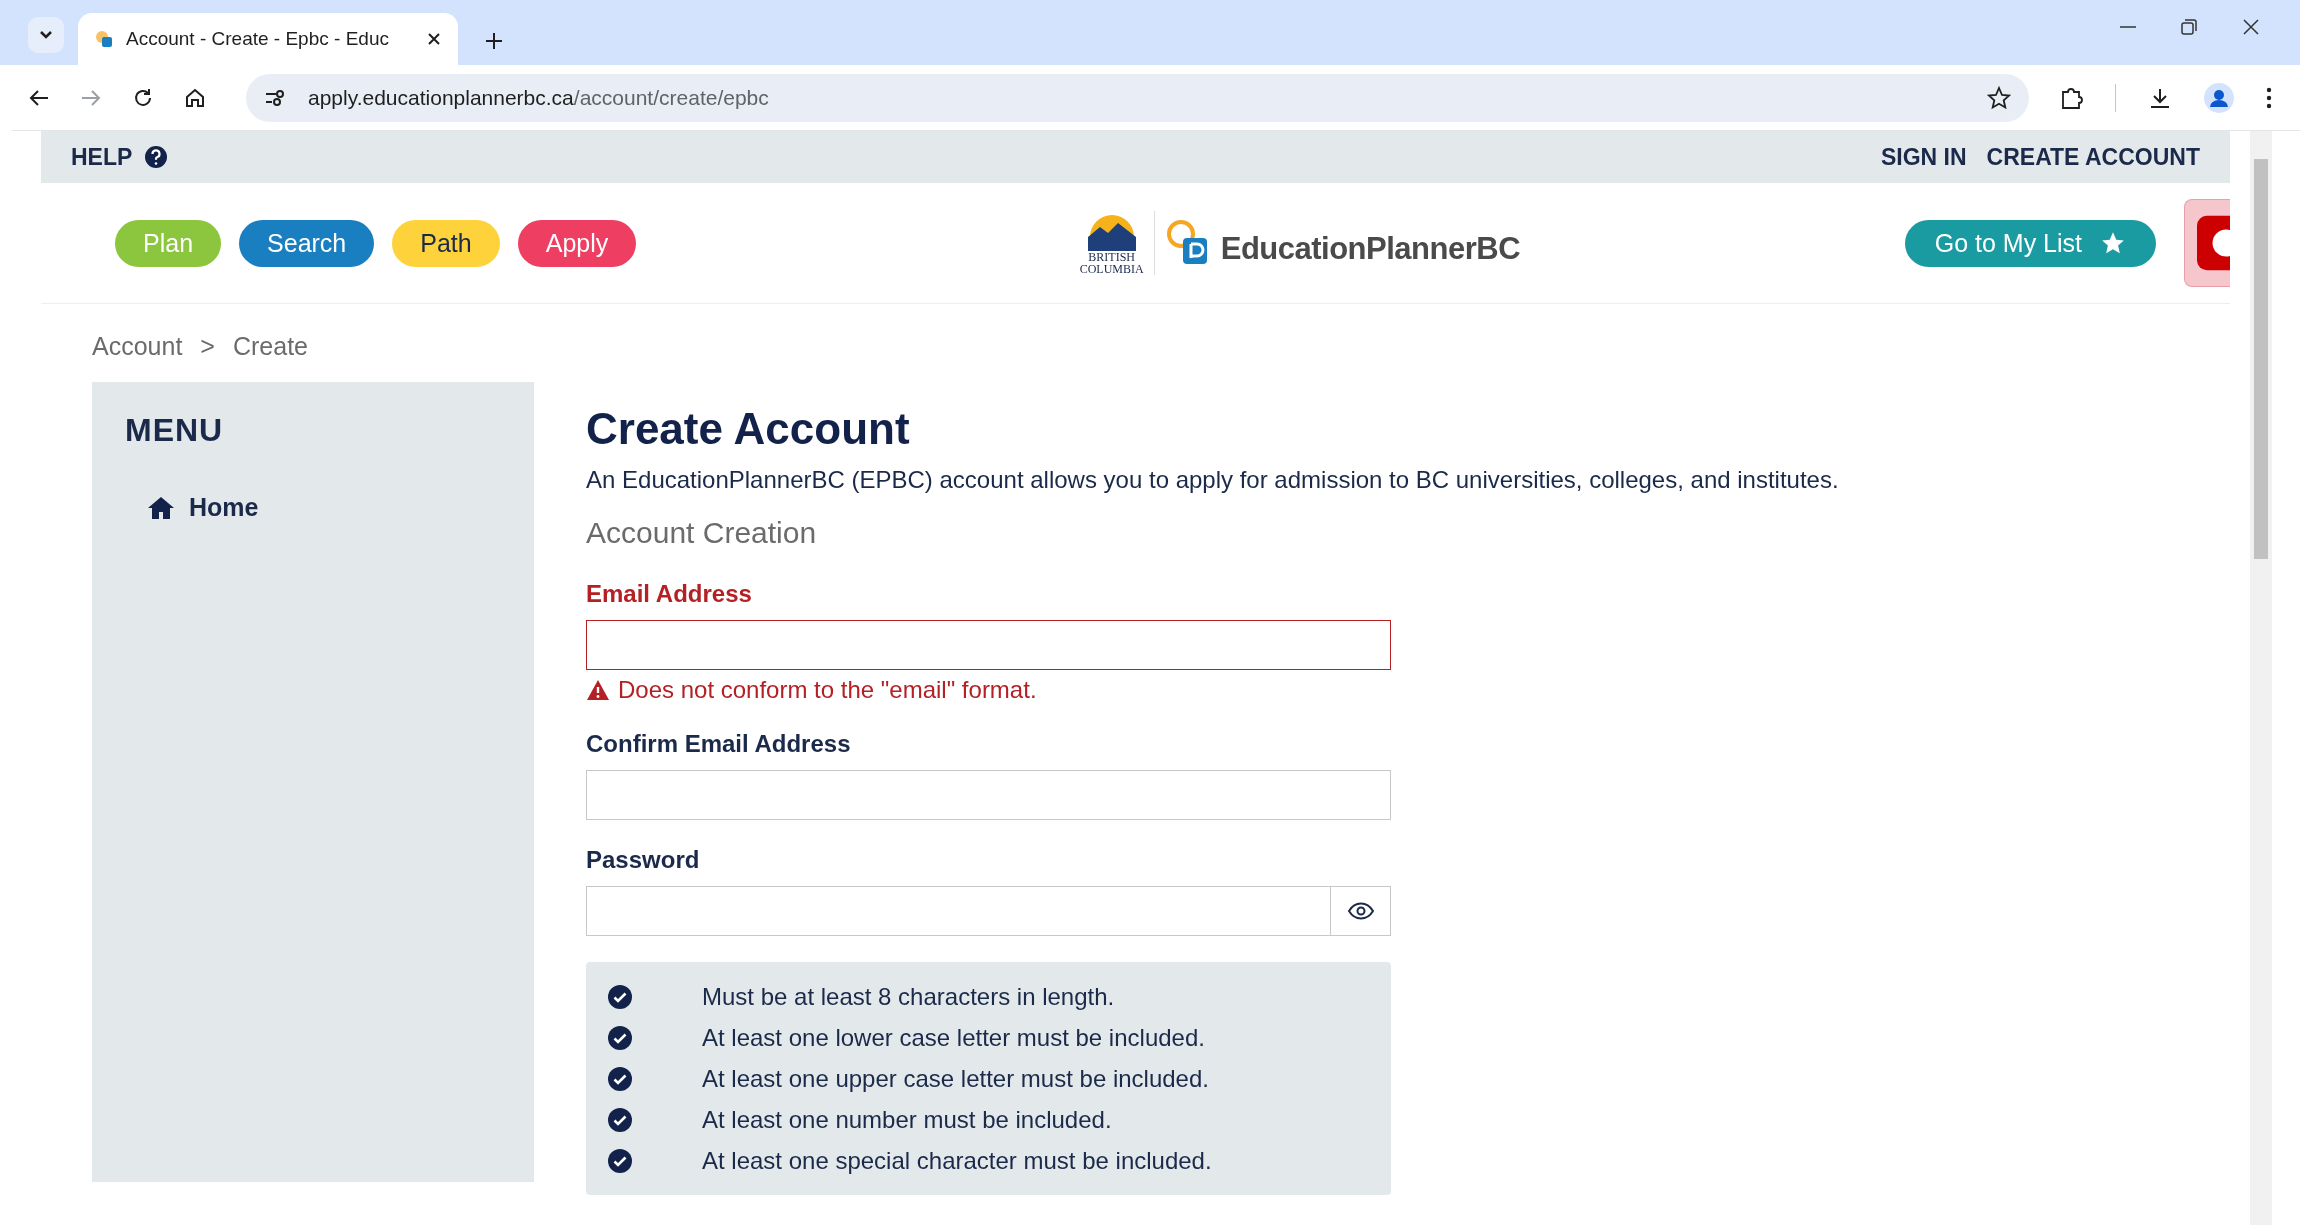  Describe the element at coordinates (669, 594) in the screenshot. I see `field-label: Email Address` at that location.